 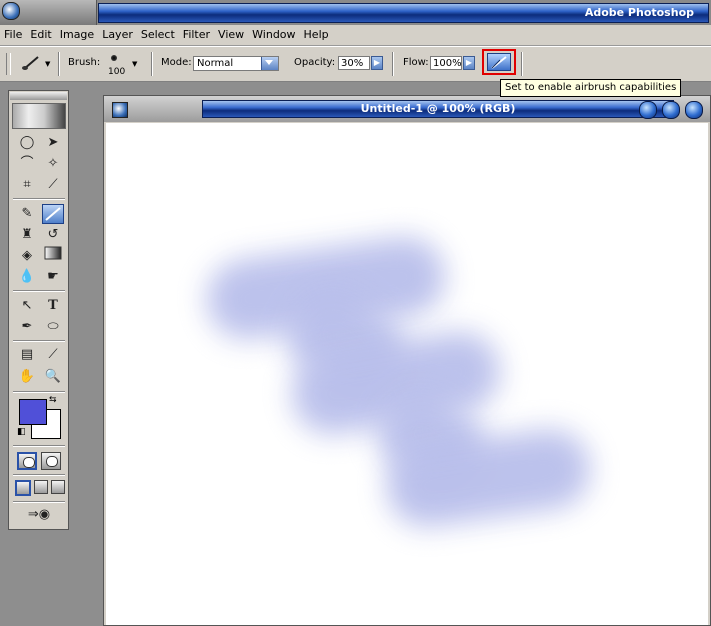 What do you see at coordinates (77, 35) in the screenshot?
I see `menu-image: Image` at bounding box center [77, 35].